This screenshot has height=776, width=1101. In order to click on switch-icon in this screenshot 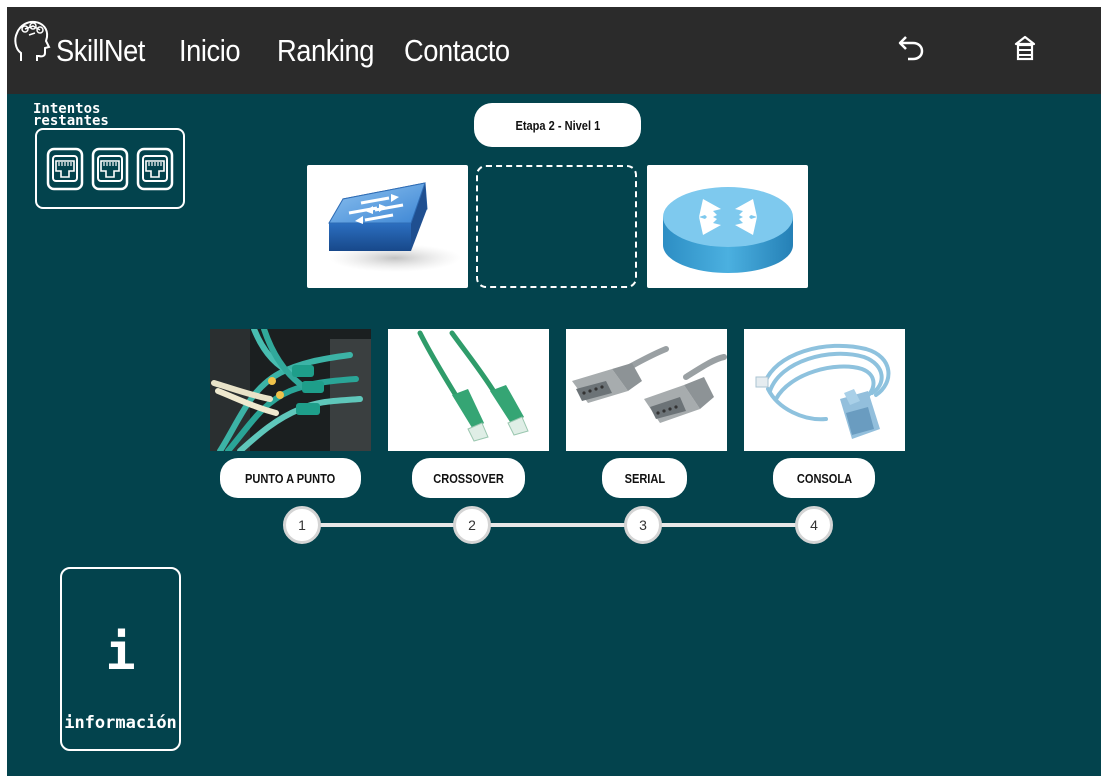, I will do `click(394, 227)`.